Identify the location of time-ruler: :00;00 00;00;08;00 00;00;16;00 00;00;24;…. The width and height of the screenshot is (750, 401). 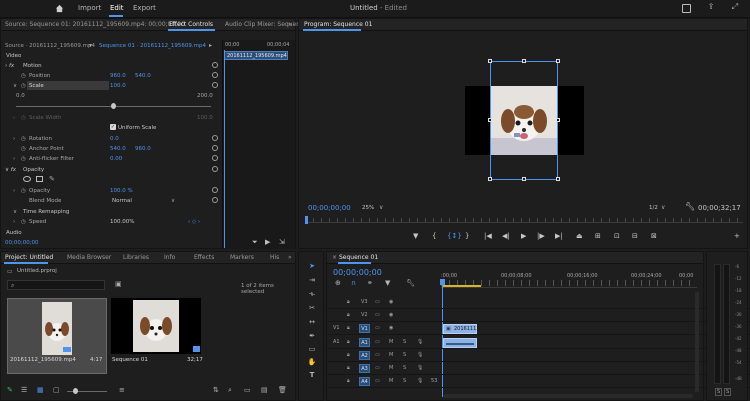
(569, 280).